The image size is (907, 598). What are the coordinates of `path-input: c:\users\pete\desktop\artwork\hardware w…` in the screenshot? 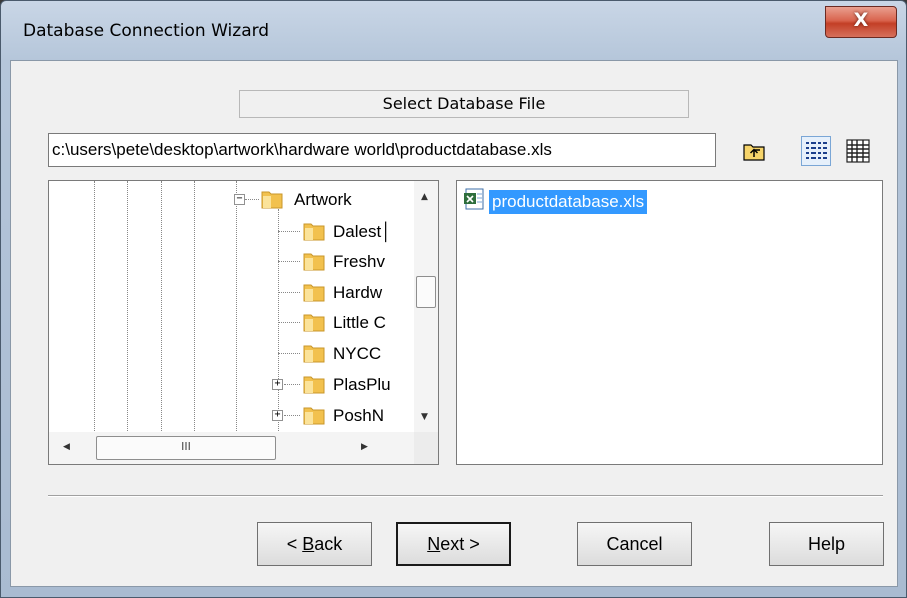 It's located at (382, 150).